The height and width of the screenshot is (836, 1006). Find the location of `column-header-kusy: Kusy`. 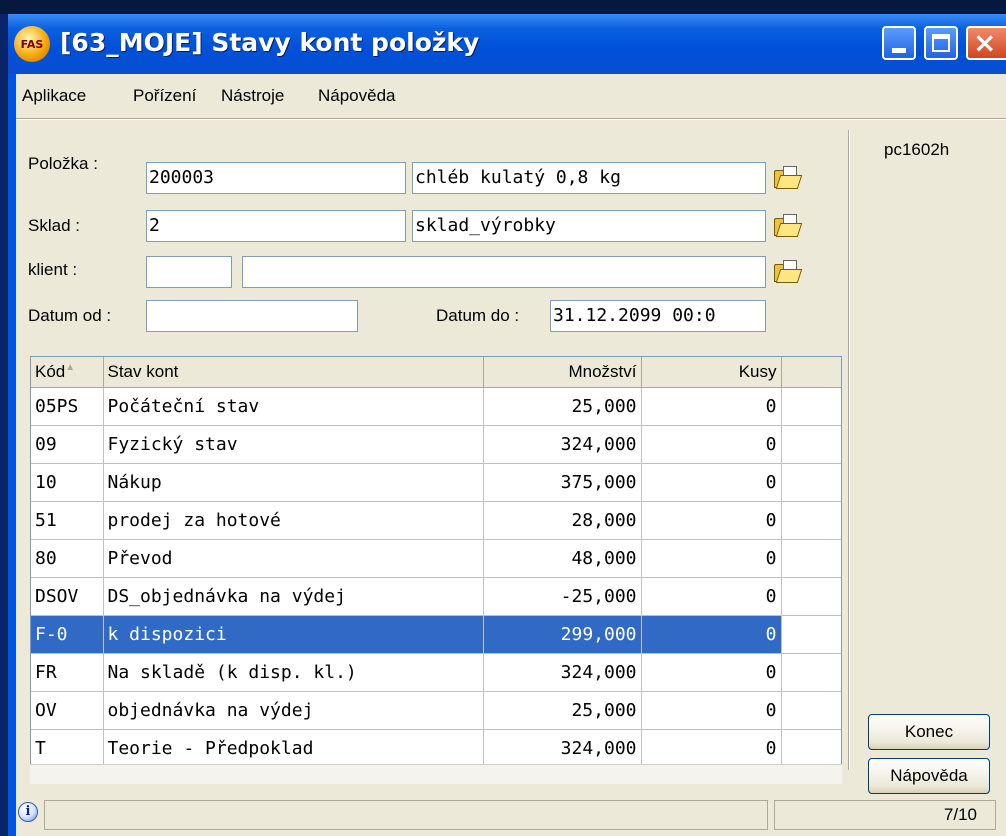

column-header-kusy: Kusy is located at coordinates (711, 372).